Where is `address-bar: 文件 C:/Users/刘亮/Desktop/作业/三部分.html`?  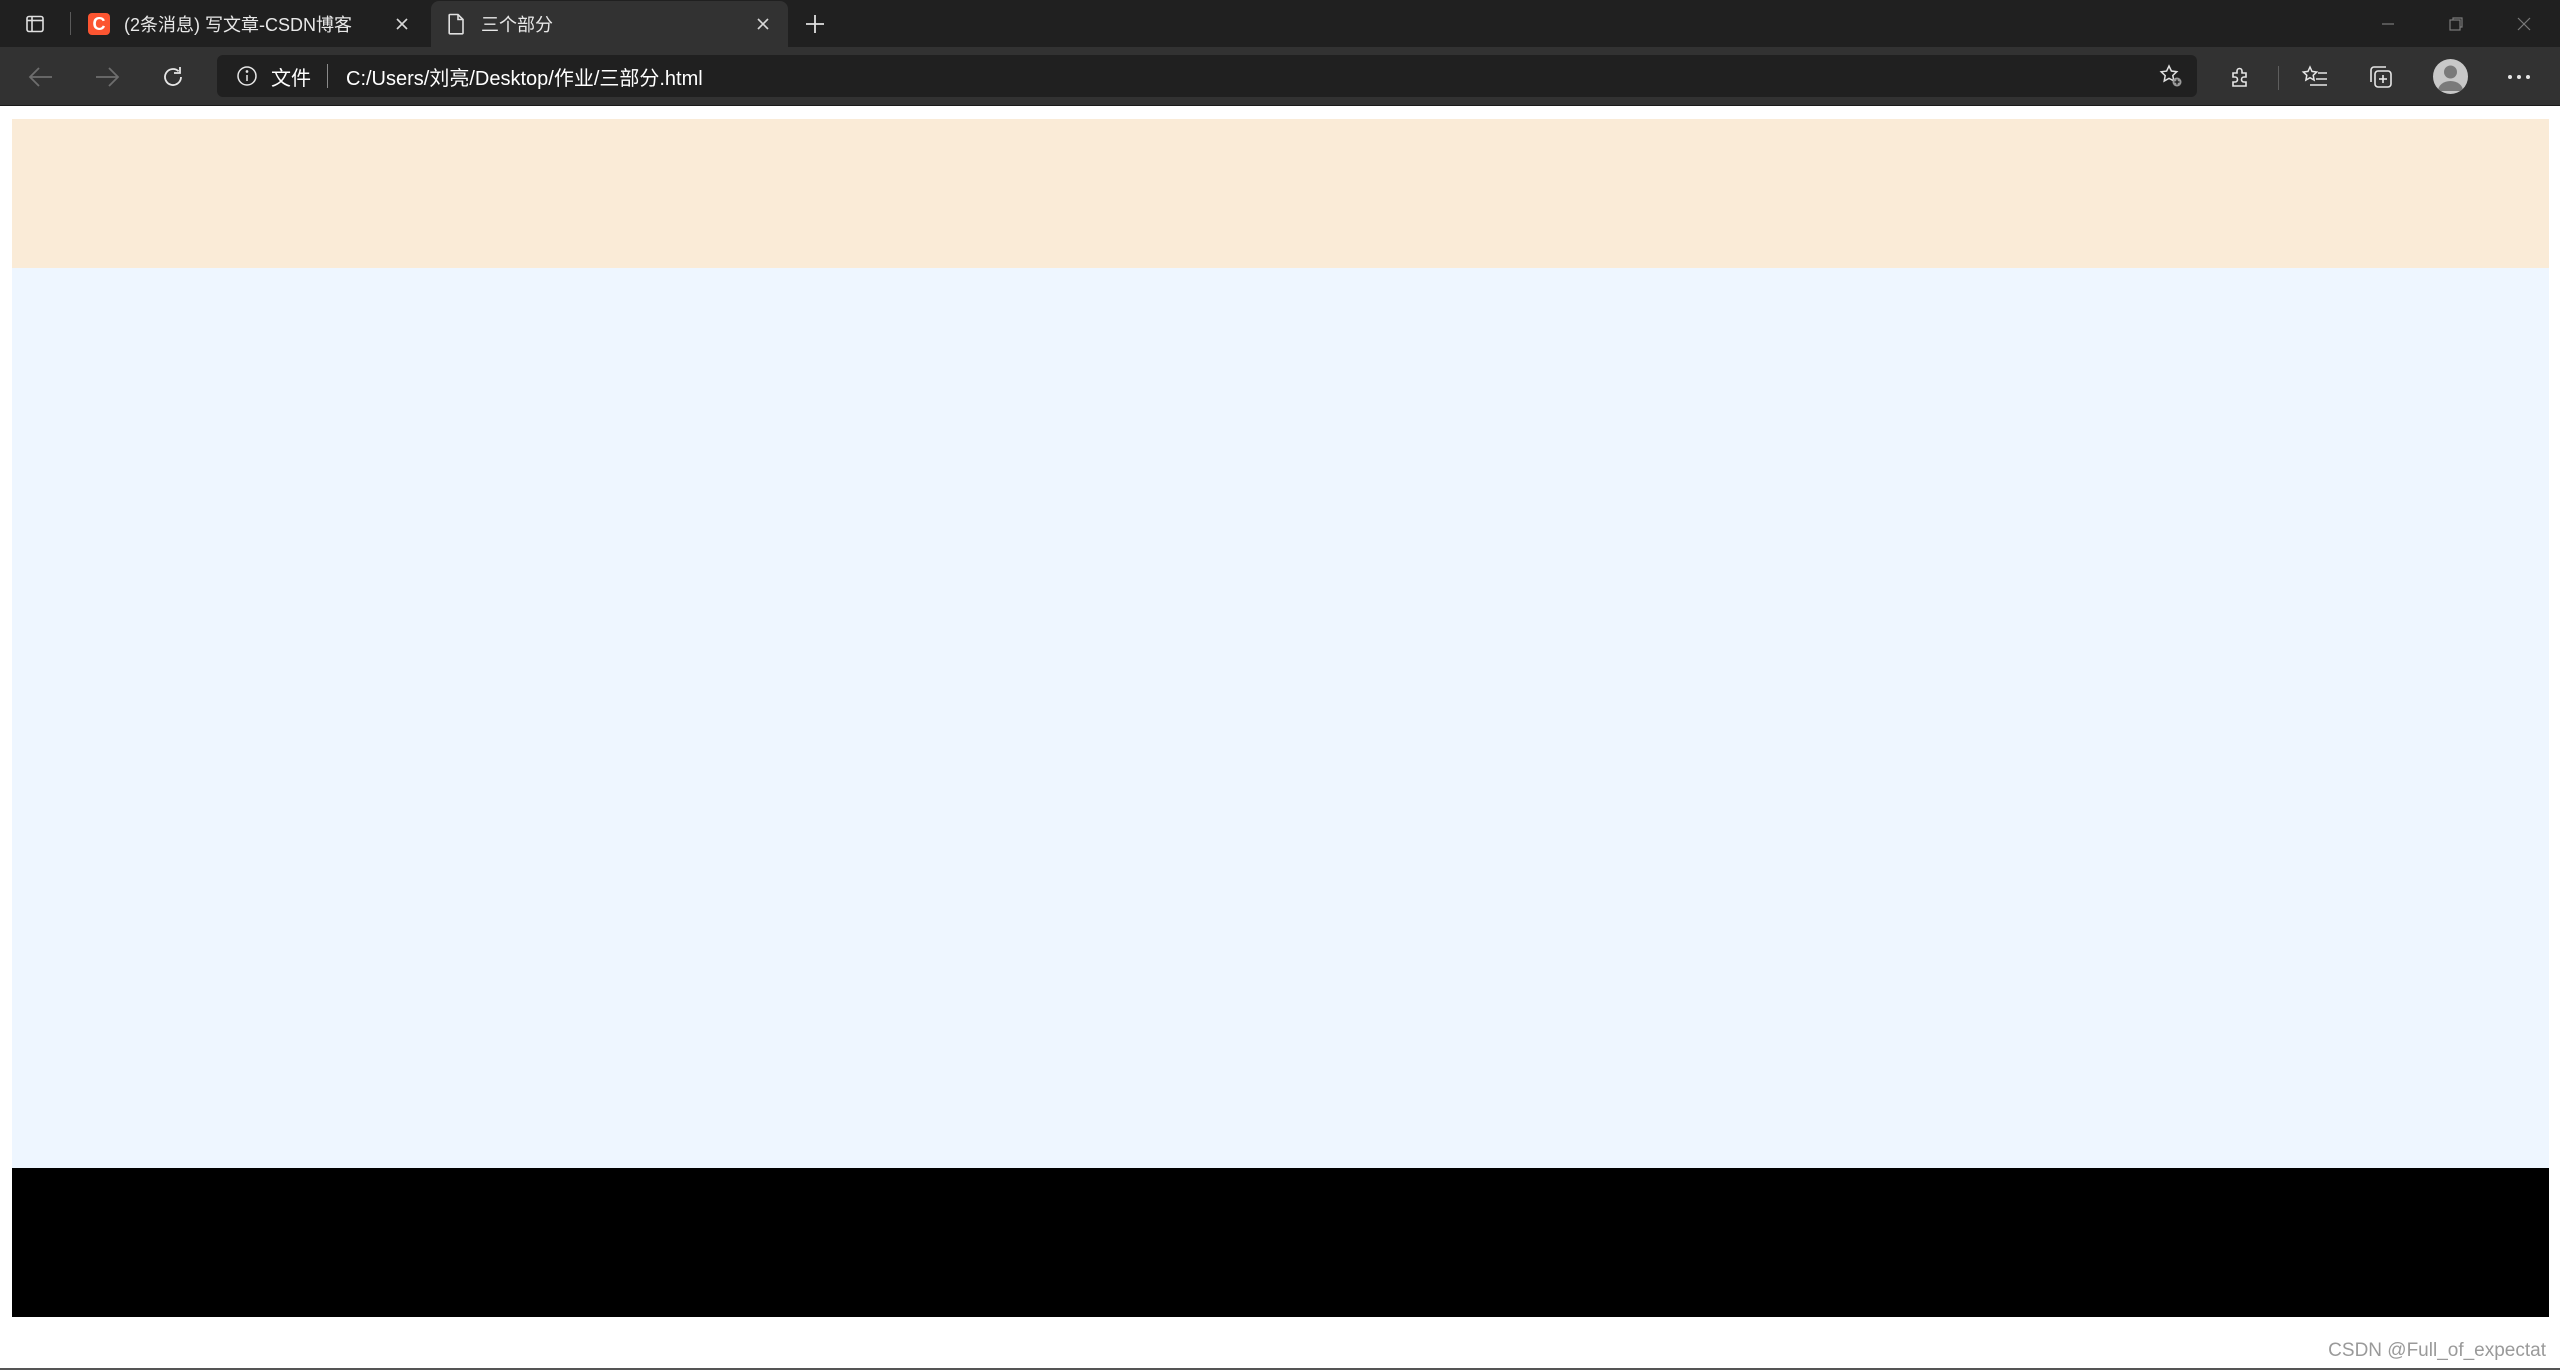 address-bar: 文件 C:/Users/刘亮/Desktop/作业/三部分.html is located at coordinates (1207, 76).